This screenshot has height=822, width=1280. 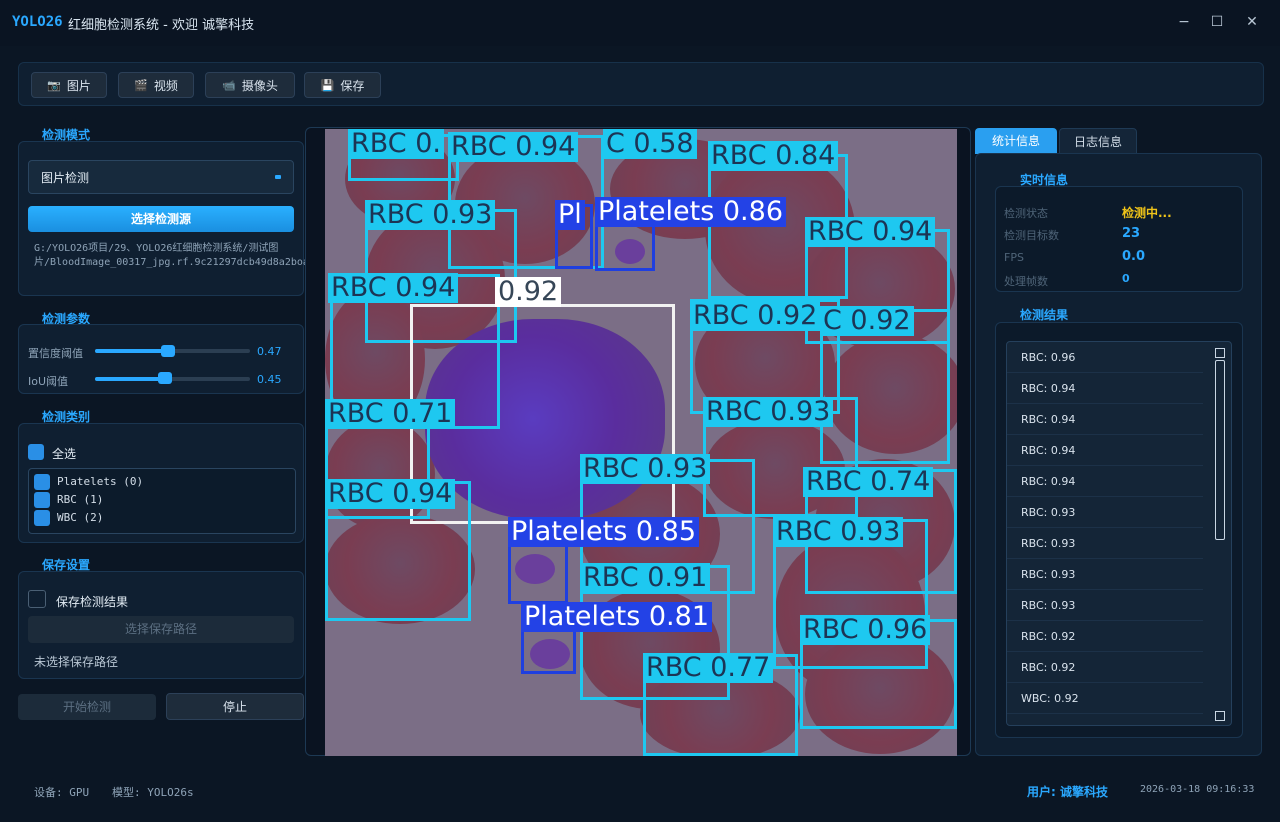 I want to click on detection-label: RBC 0.74, so click(x=868, y=482).